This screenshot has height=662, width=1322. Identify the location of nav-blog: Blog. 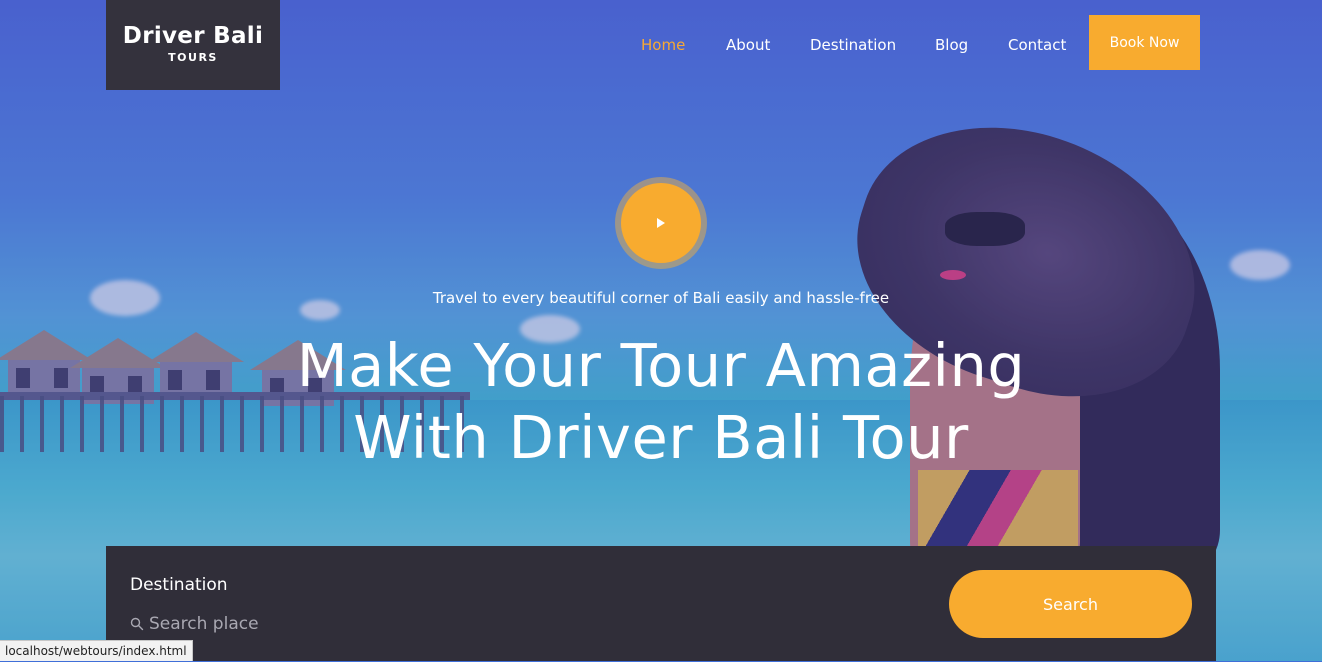
(951, 45).